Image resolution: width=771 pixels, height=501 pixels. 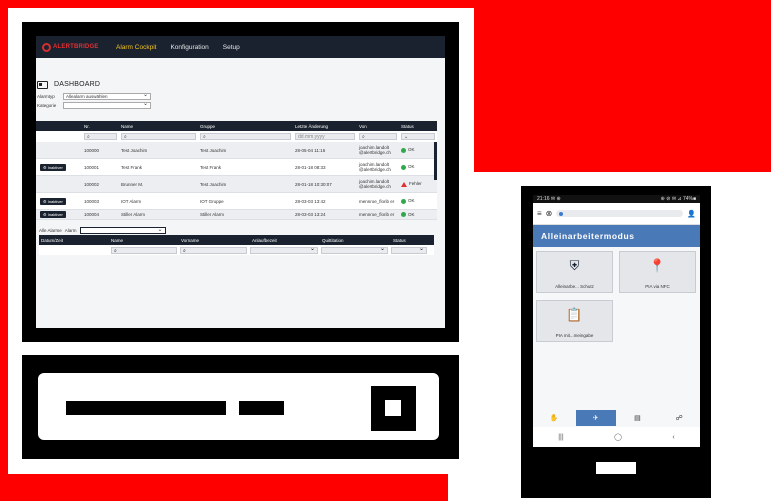 I want to click on history-filter: Alle Alarme Alarm, so click(x=101, y=230).